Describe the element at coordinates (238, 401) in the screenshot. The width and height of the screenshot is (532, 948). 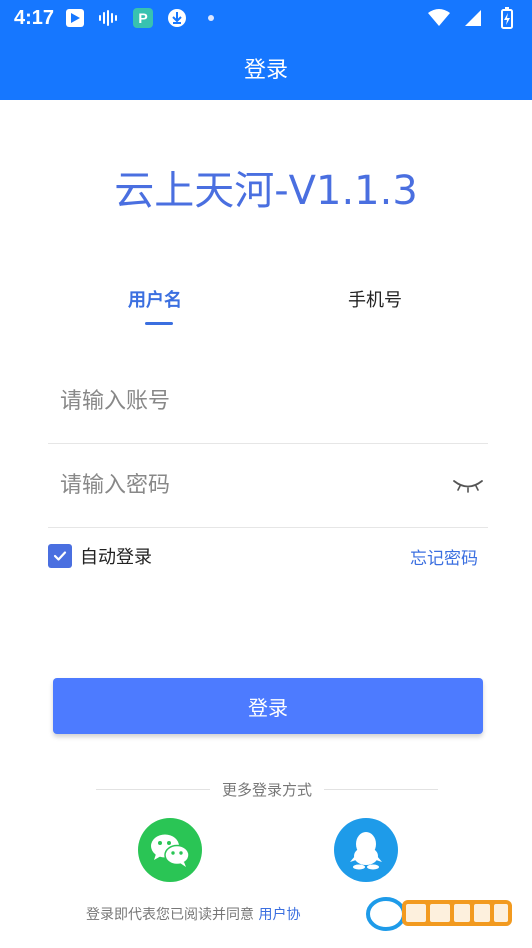
I see `account-input` at that location.